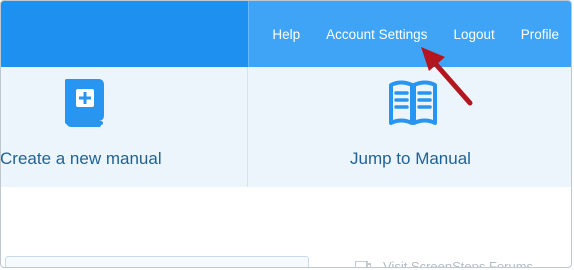 This screenshot has height=270, width=574. I want to click on manuals-panel, so click(157, 261).